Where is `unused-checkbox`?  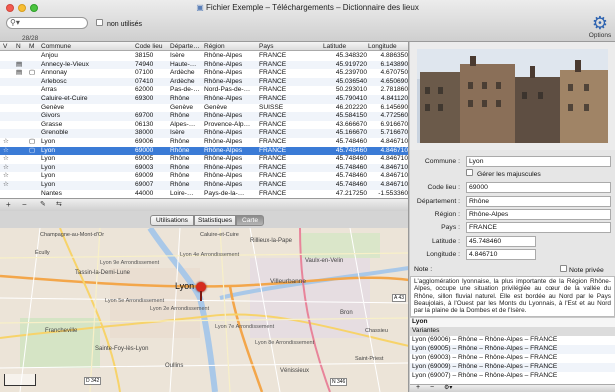
unused-checkbox is located at coordinates (99, 22).